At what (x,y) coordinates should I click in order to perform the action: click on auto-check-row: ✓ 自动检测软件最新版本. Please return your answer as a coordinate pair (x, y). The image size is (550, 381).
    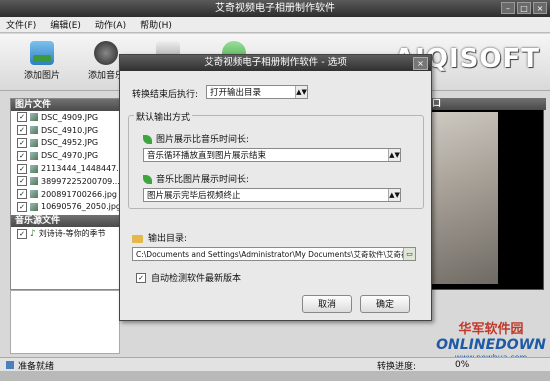
    Looking at the image, I should click on (188, 277).